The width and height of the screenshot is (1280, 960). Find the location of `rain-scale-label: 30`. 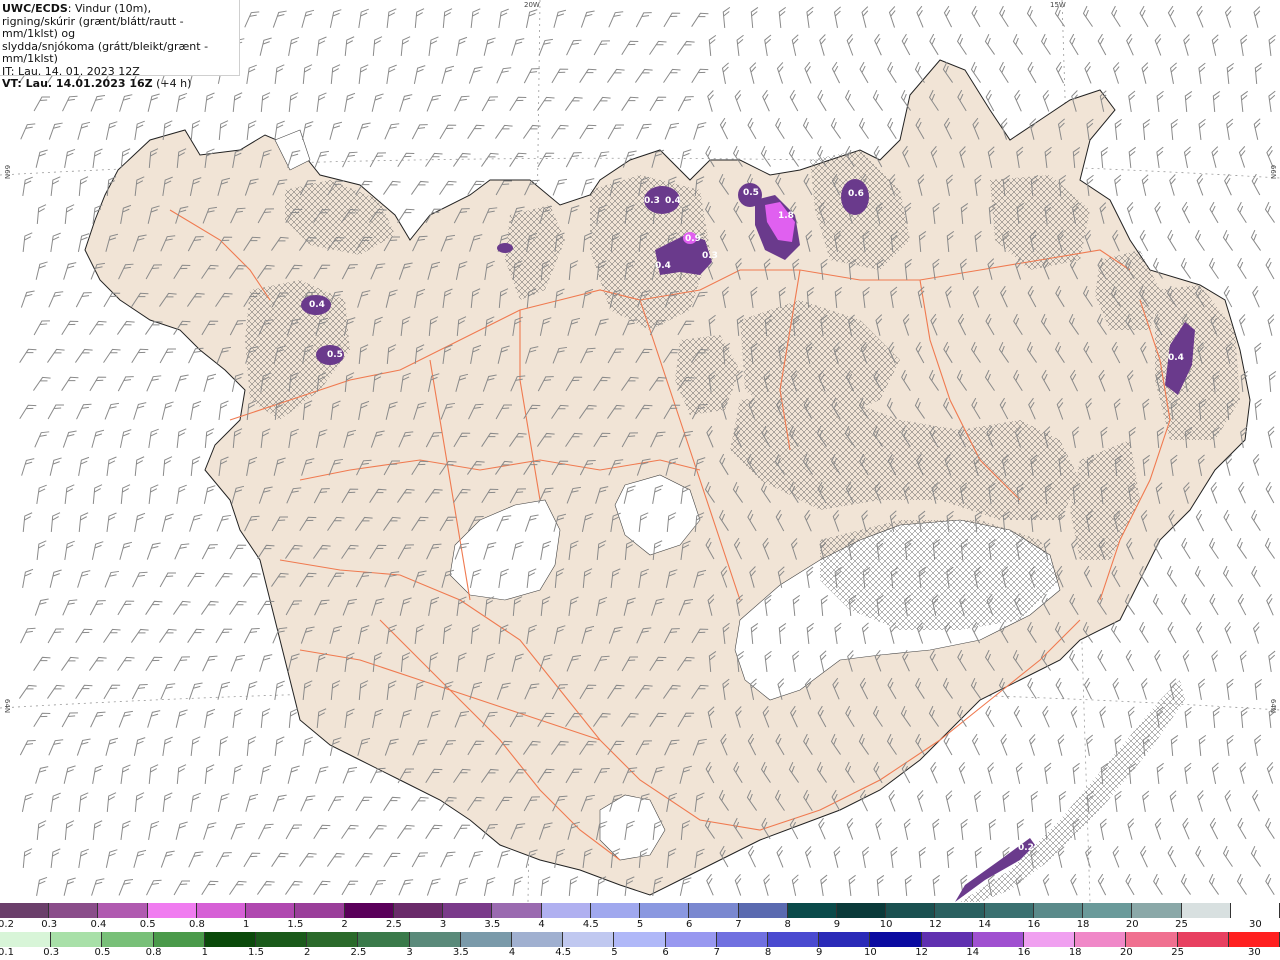

rain-scale-label: 30 is located at coordinates (1254, 952).